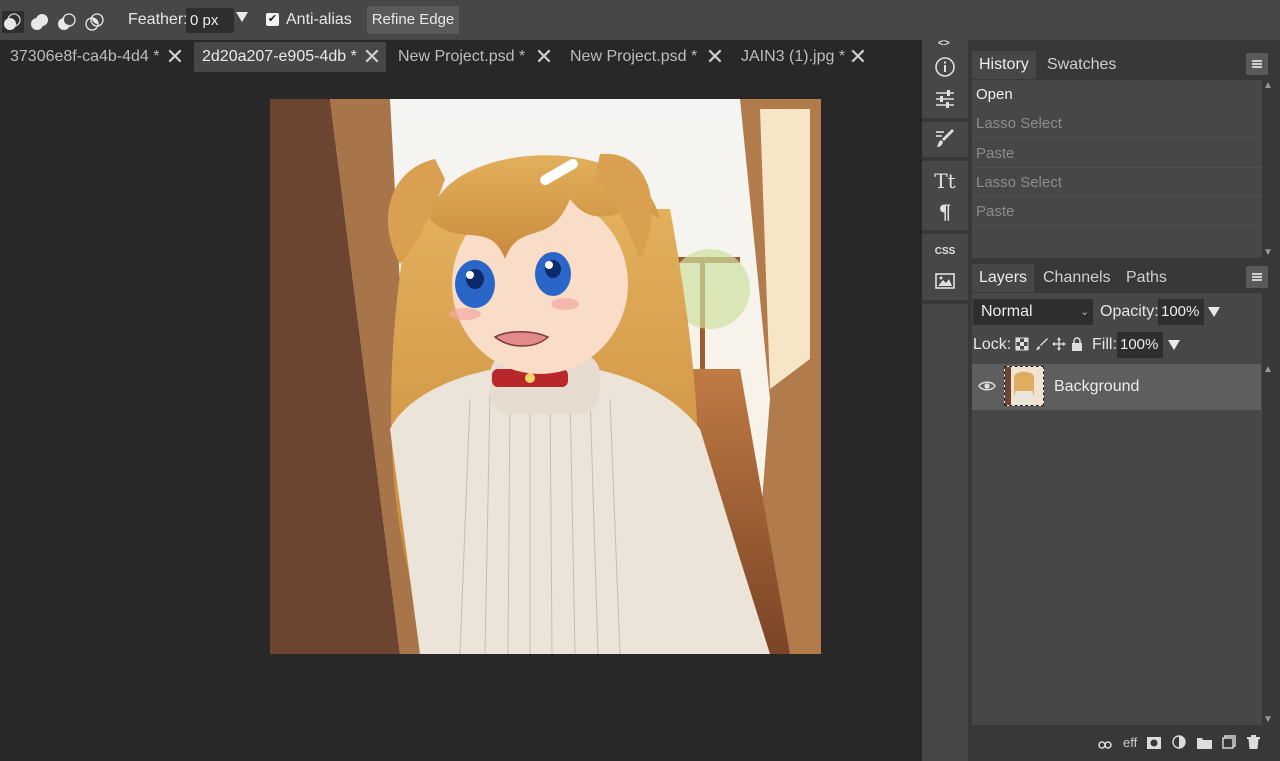 This screenshot has width=1280, height=761. What do you see at coordinates (1024, 386) in the screenshot?
I see `layer-thumbnail` at bounding box center [1024, 386].